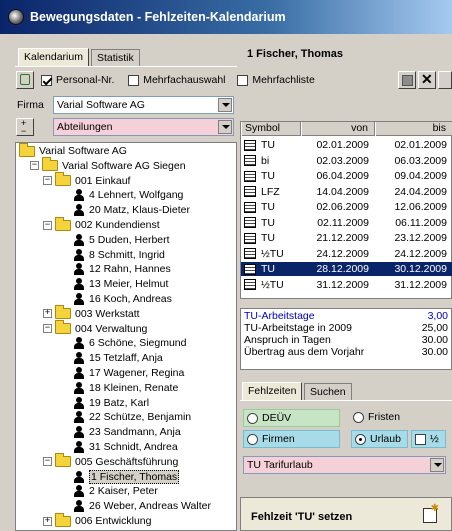 The image size is (452, 531). I want to click on row-symbol: ½TU, so click(272, 284).